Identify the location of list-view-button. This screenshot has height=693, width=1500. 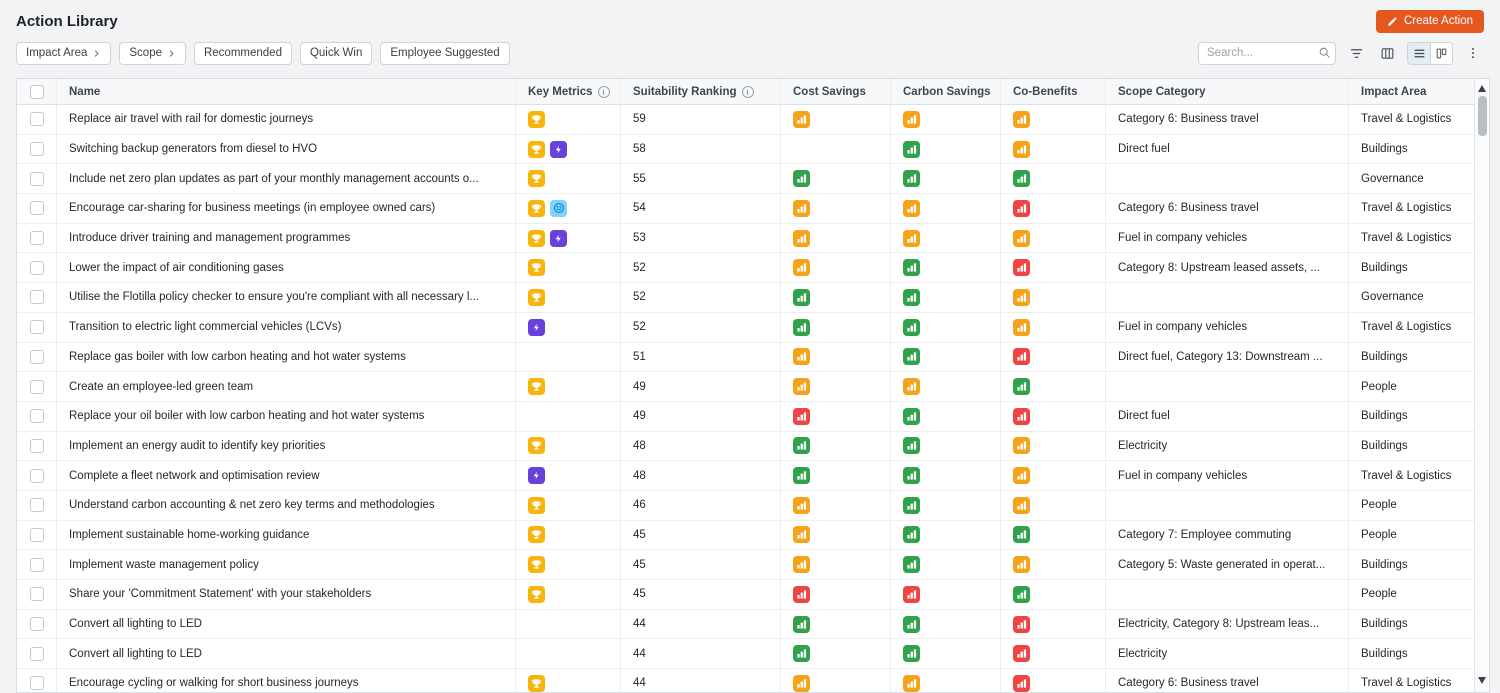
(1419, 53).